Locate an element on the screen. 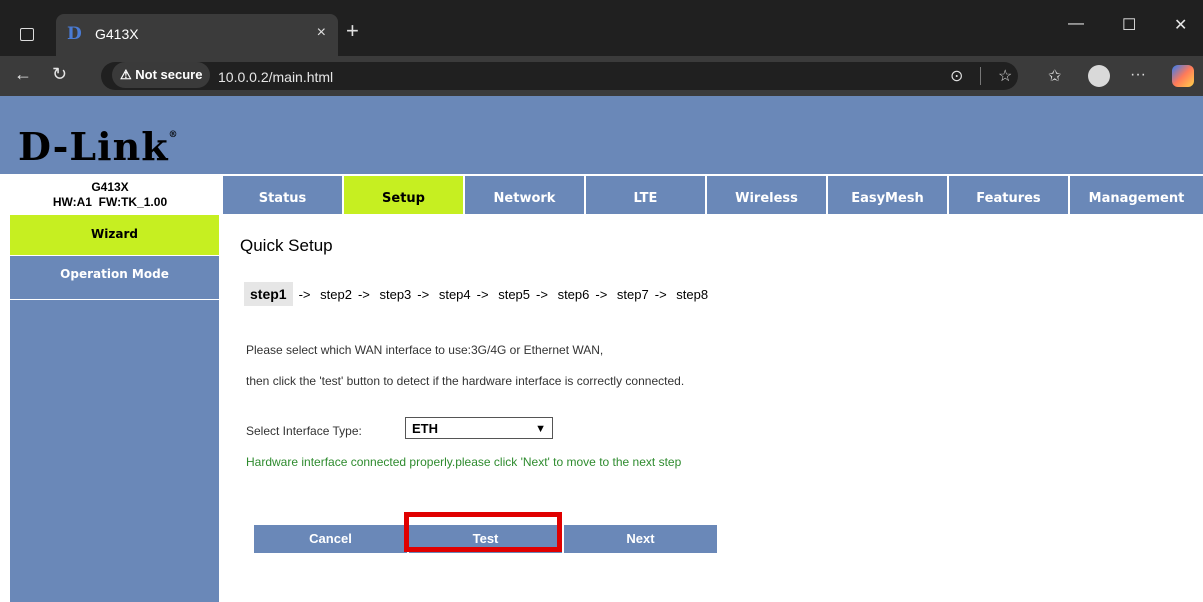  toolbar-divider is located at coordinates (980, 76).